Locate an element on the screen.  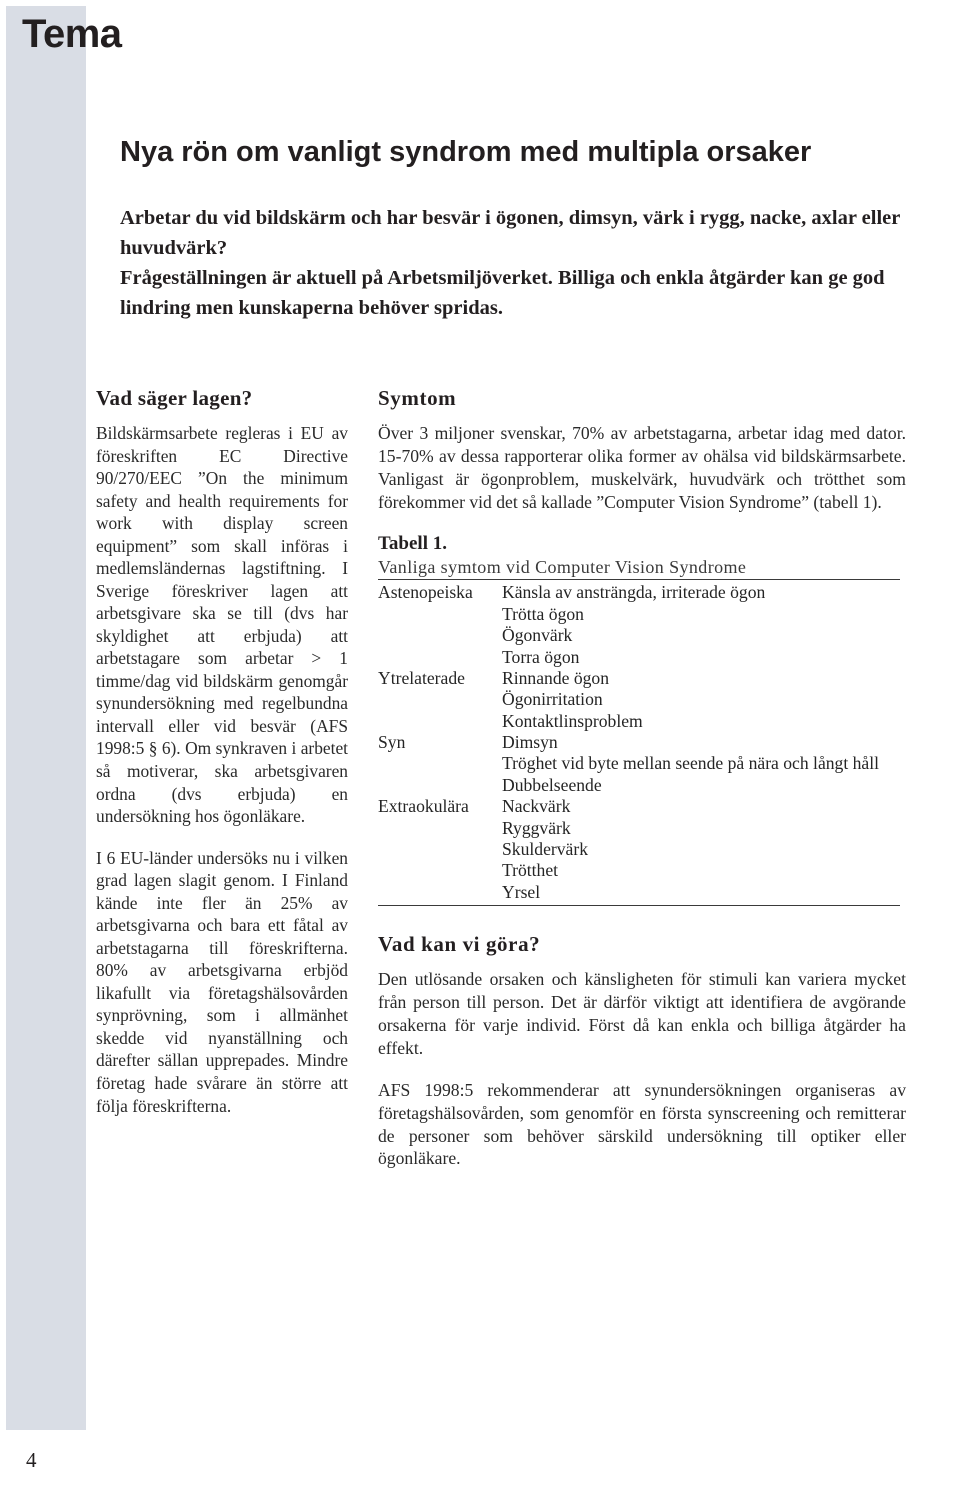
table-cell-symptom: Ryggvärk is located at coordinates (536, 827).